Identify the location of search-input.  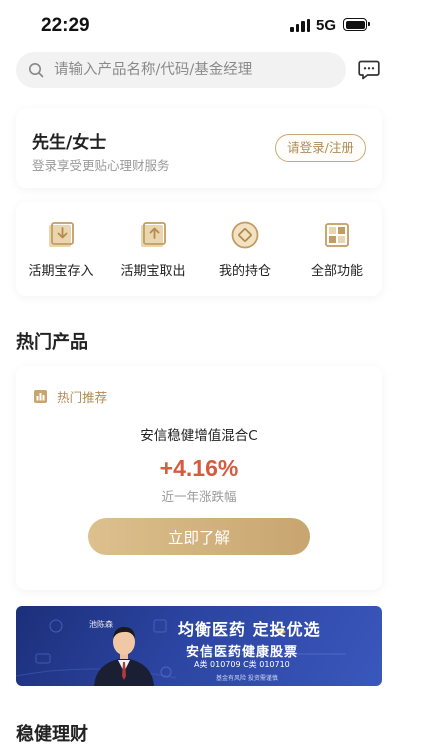
(195, 70).